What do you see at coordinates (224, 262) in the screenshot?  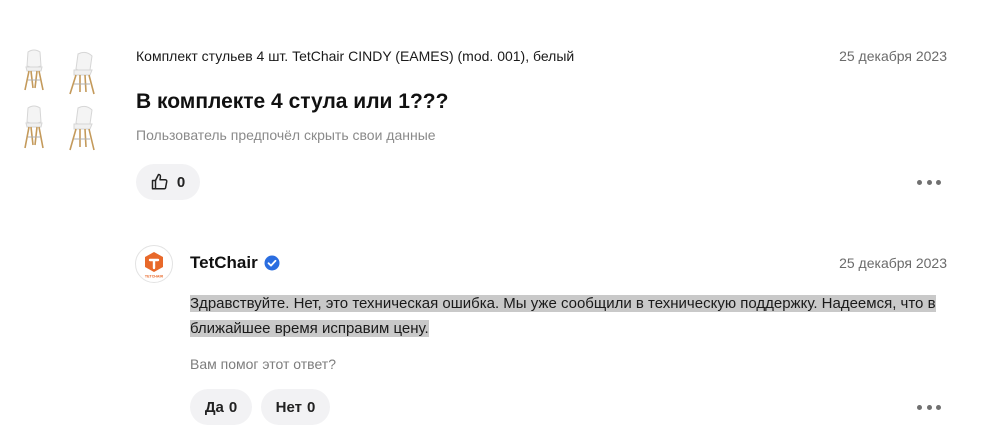 I see `brand-name: TetChair` at bounding box center [224, 262].